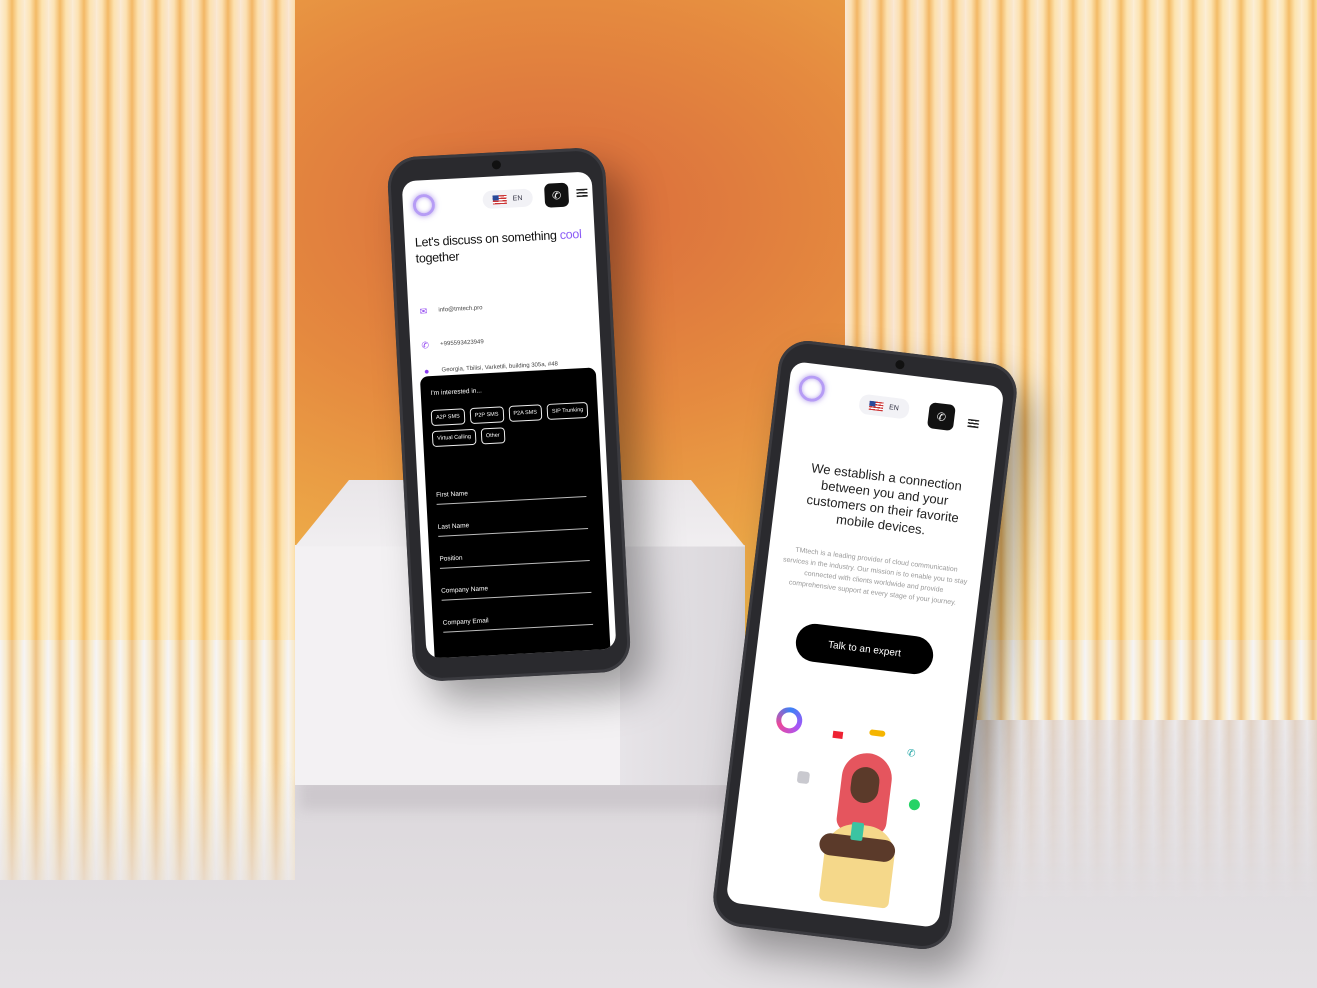 The height and width of the screenshot is (988, 1317). I want to click on first-name-field: First Name, so click(511, 494).